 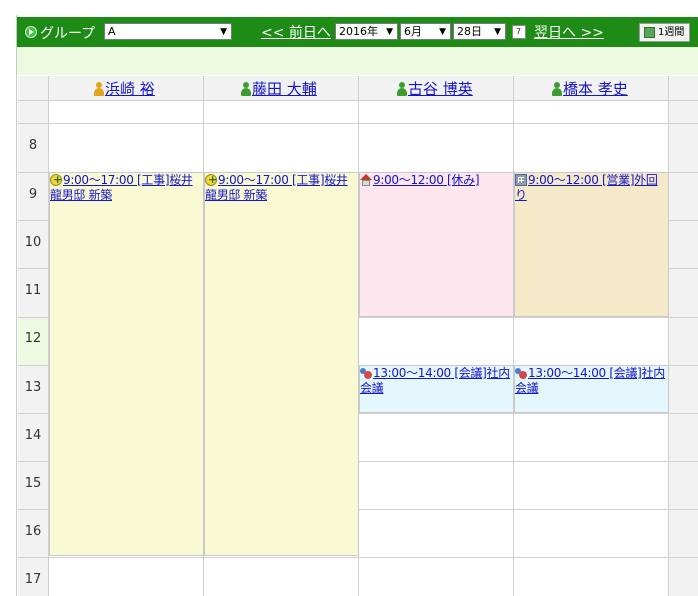 I want to click on hour-label-14: 14, so click(x=33, y=435).